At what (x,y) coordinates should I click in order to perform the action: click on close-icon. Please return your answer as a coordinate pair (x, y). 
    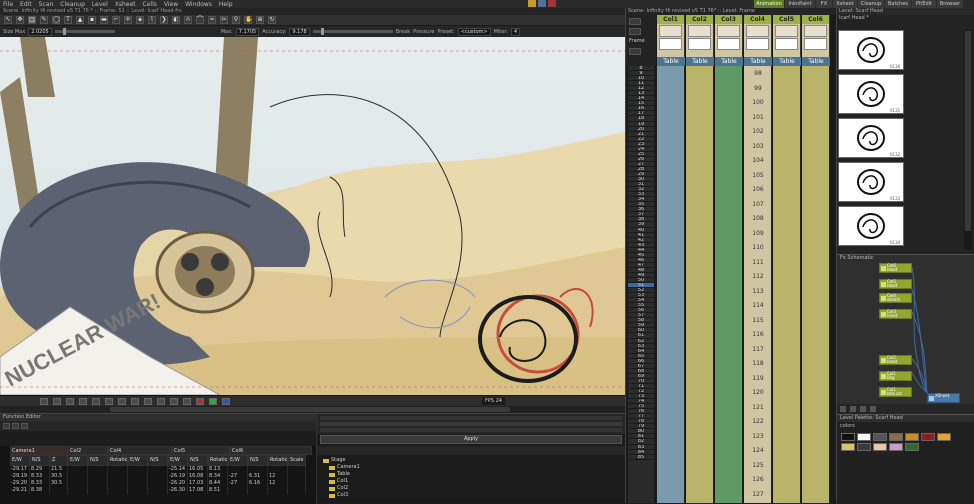
    Looking at the image, I should click on (552, 3).